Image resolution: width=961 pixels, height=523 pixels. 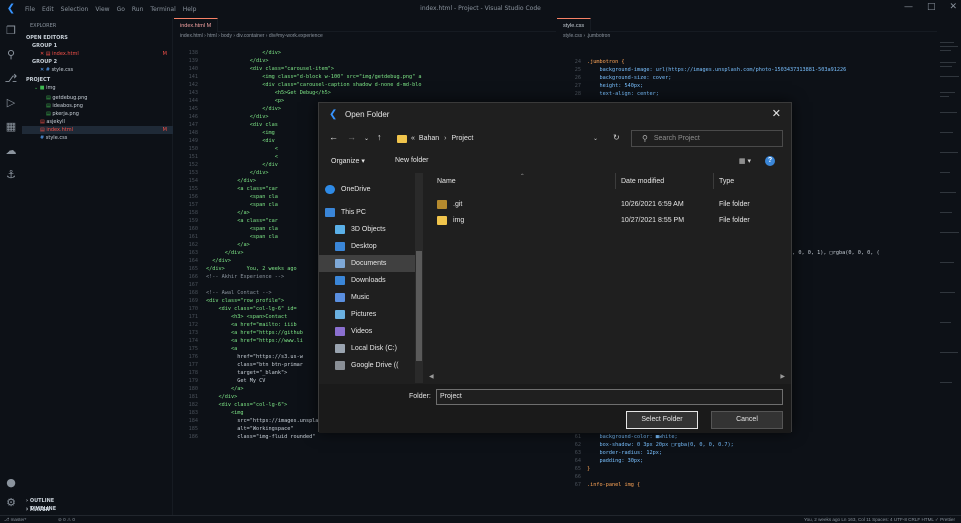 I want to click on horizontal-scrollbar: ◀ ▶, so click(x=556, y=377).